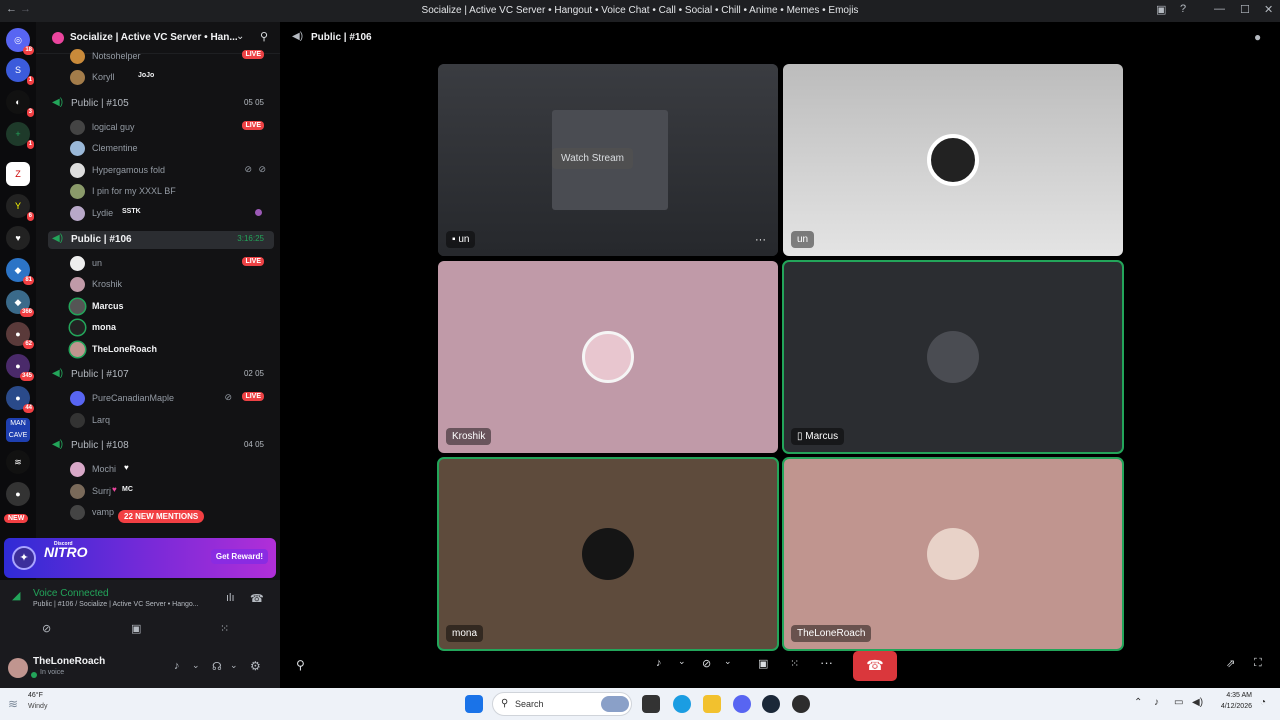 The width and height of the screenshot is (1280, 720). What do you see at coordinates (217, 666) in the screenshot?
I see `headphones-icon: ☊` at bounding box center [217, 666].